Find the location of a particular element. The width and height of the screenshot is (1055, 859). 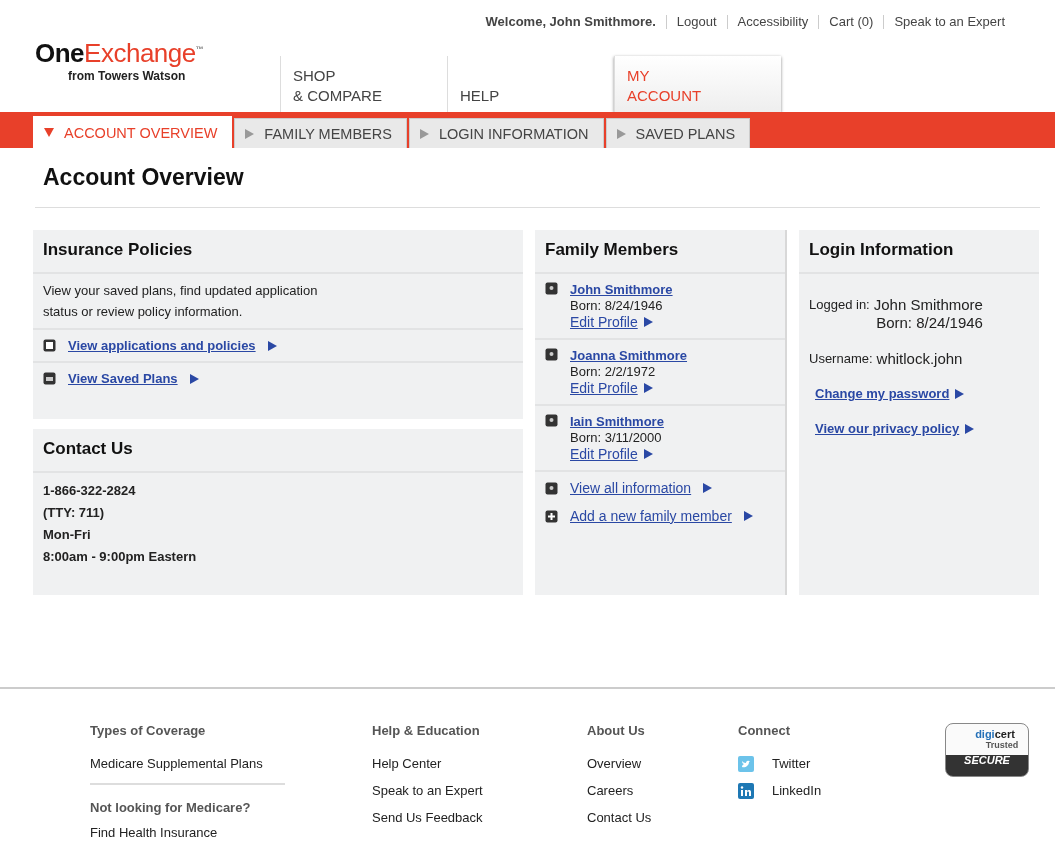

footer-link: Careers is located at coordinates (662, 790).